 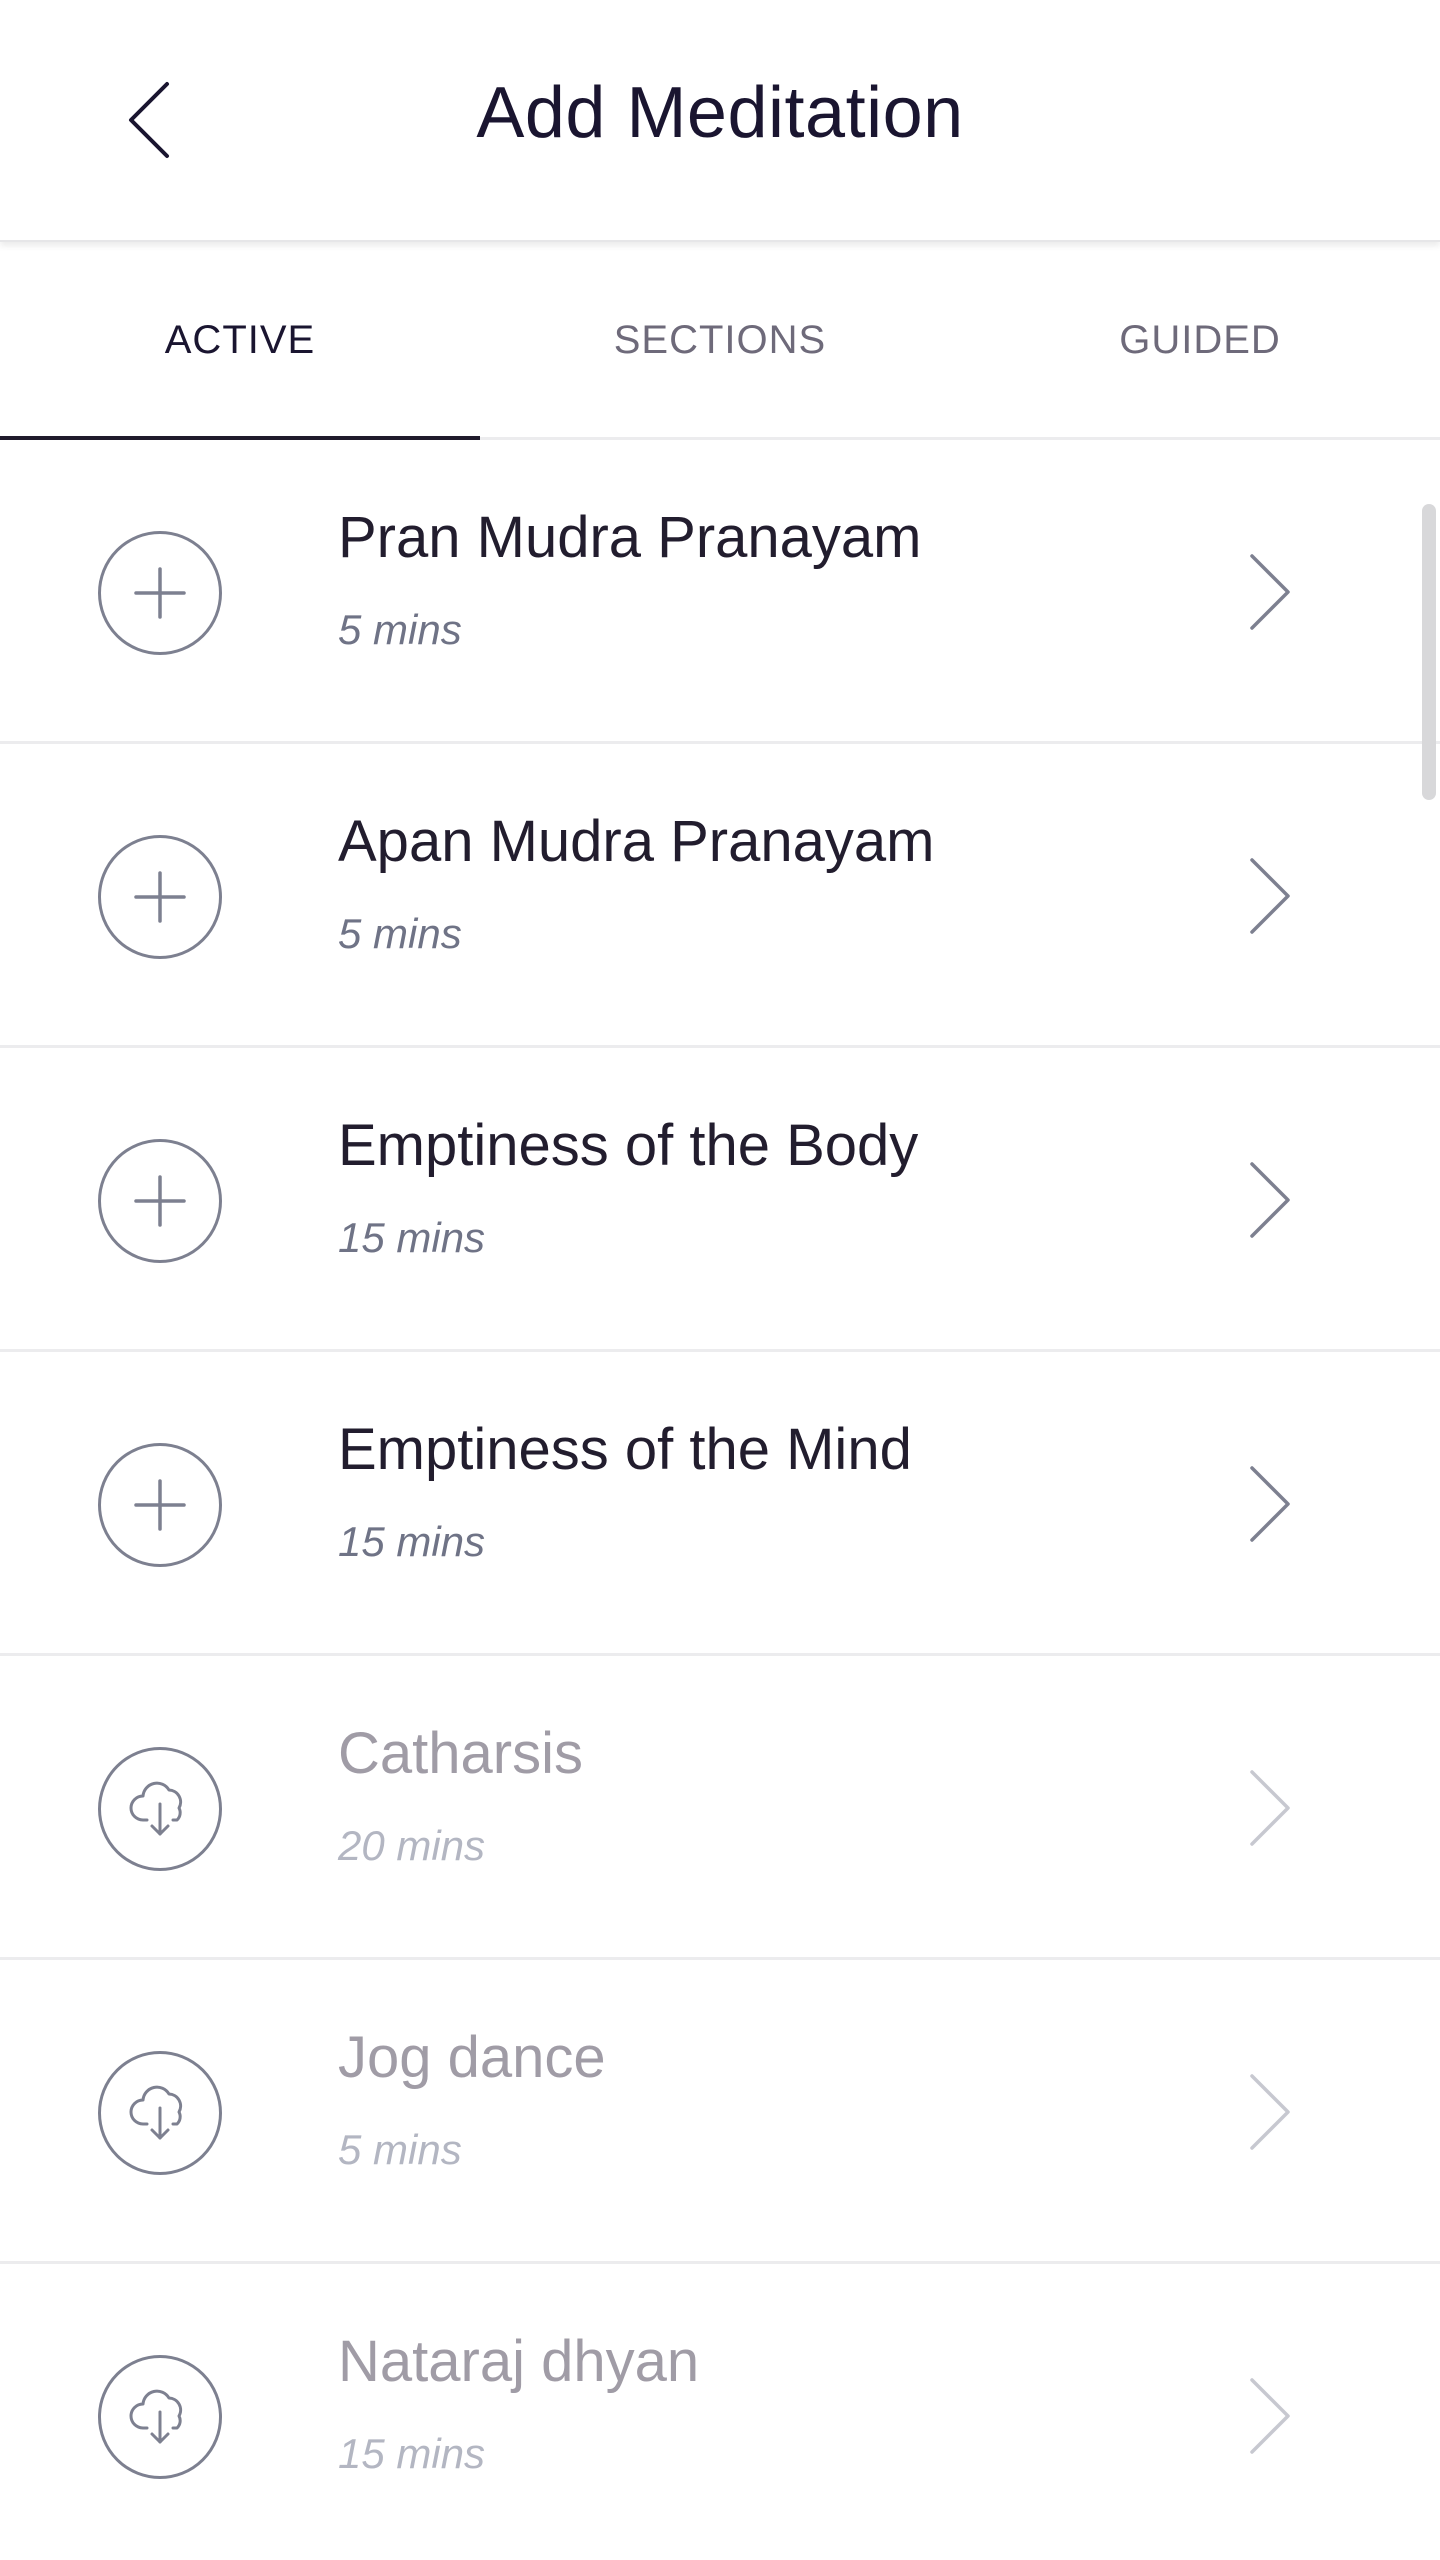 I want to click on meditation-title: Emptiness of the Mind, so click(x=625, y=1449).